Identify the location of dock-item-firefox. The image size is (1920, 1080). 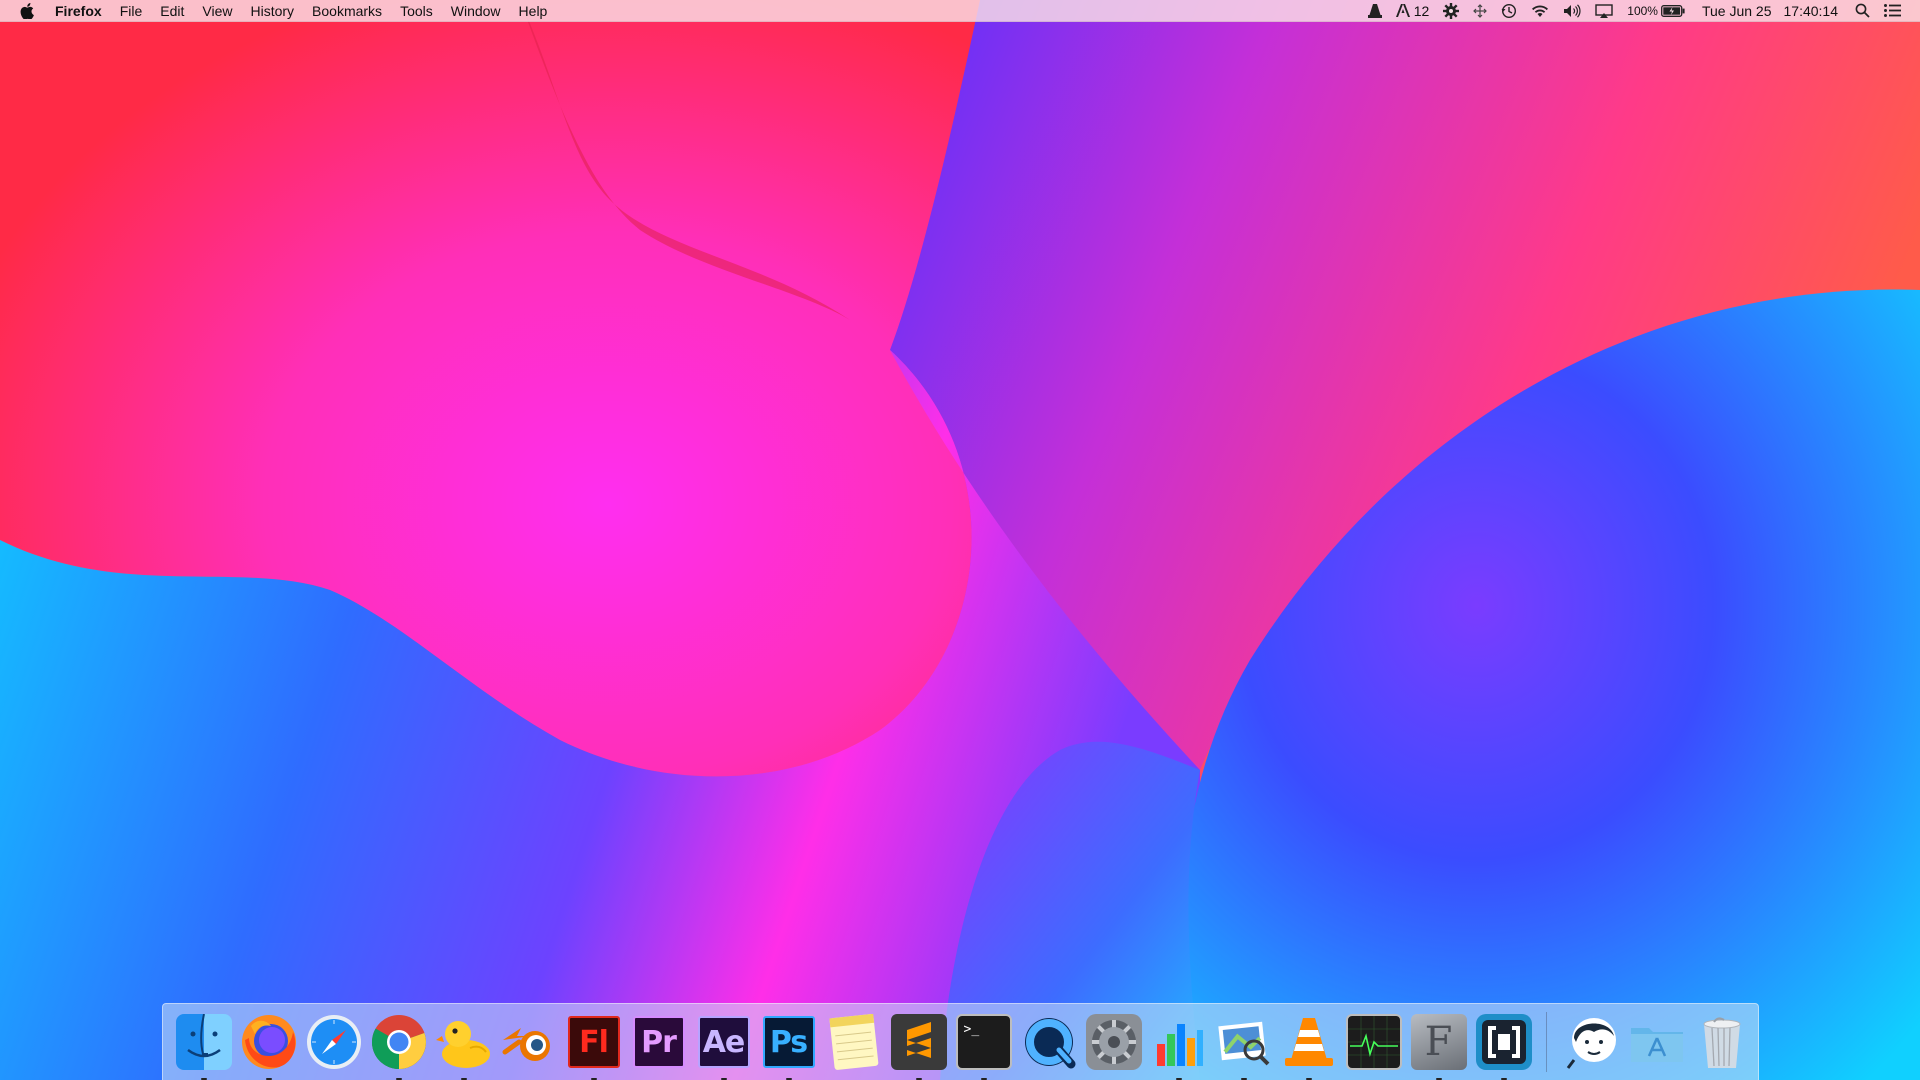
(268, 1042).